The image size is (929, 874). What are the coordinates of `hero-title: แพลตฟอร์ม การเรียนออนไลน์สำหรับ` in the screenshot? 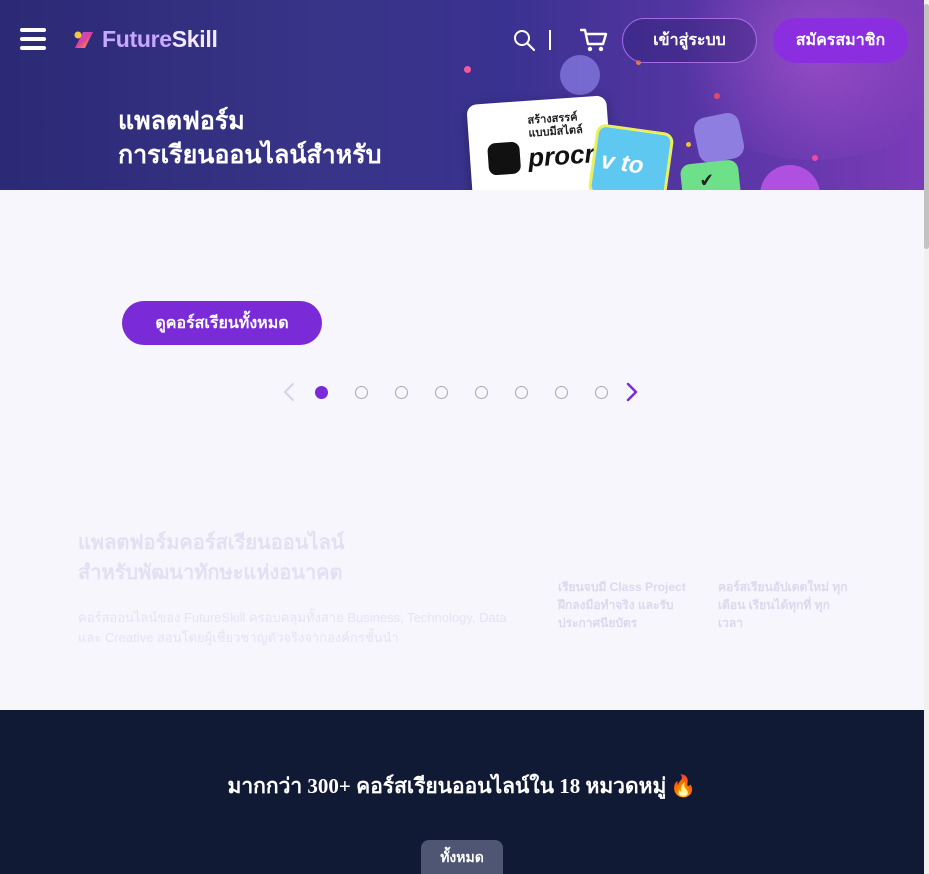 It's located at (250, 138).